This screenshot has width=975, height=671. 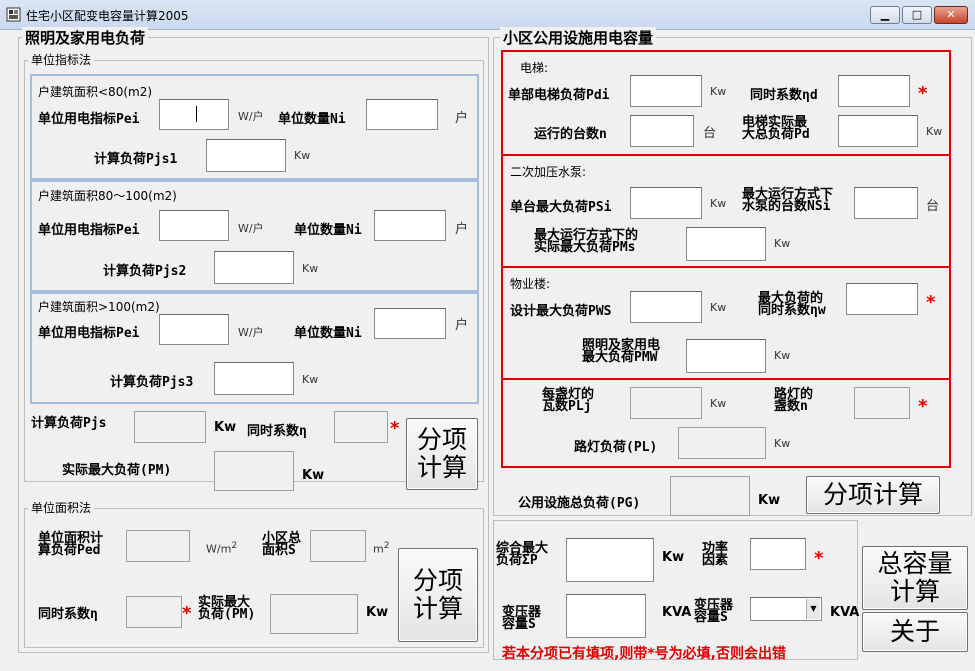 What do you see at coordinates (718, 307) in the screenshot?
I see `pws-unit: Kw` at bounding box center [718, 307].